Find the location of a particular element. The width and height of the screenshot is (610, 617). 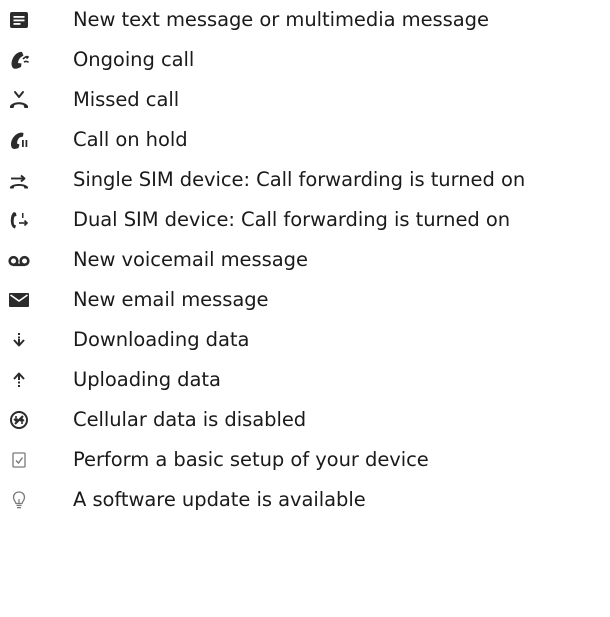

list-item: Downloading data is located at coordinates (305, 340).